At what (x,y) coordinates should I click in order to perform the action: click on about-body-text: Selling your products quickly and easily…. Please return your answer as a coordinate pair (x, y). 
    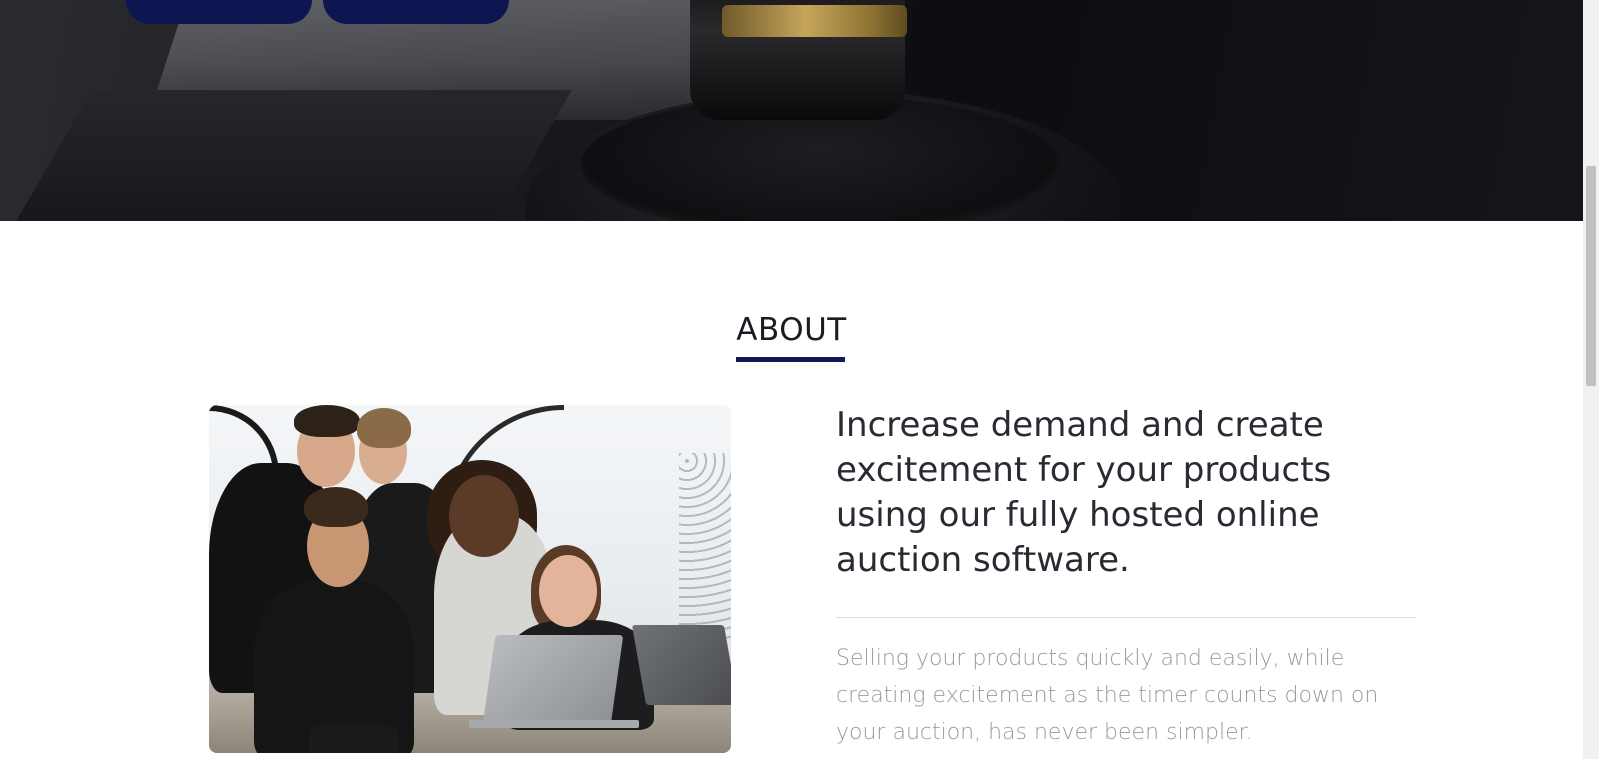
    Looking at the image, I should click on (1107, 695).